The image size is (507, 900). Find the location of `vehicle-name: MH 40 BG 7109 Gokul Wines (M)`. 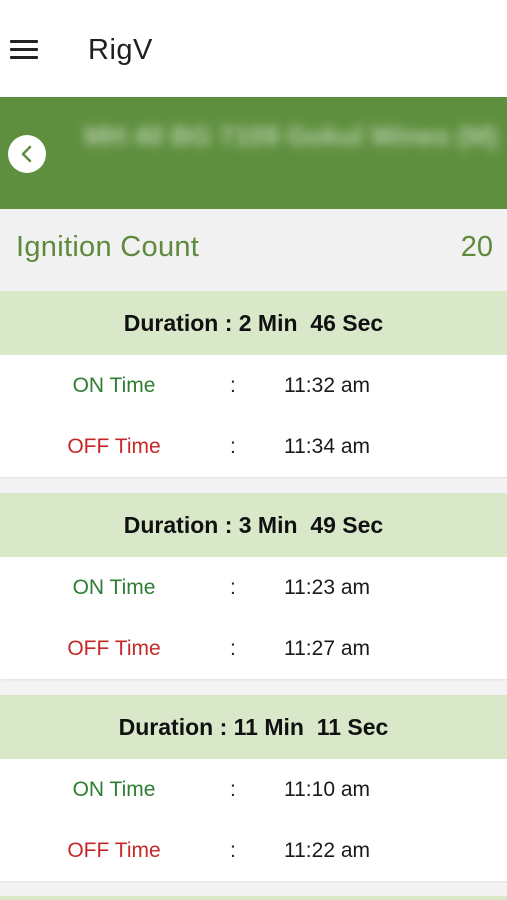

vehicle-name: MH 40 BG 7109 Gokul Wines (M) is located at coordinates (291, 136).